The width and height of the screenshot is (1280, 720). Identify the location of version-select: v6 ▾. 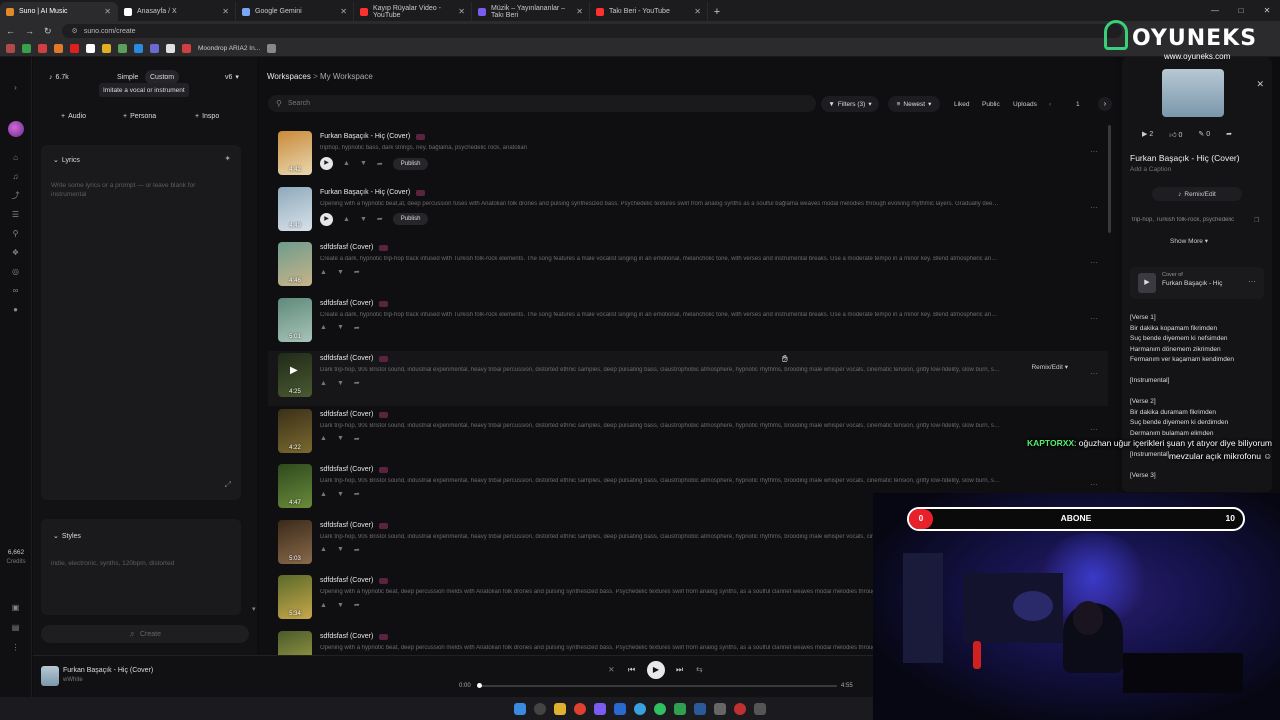
(232, 77).